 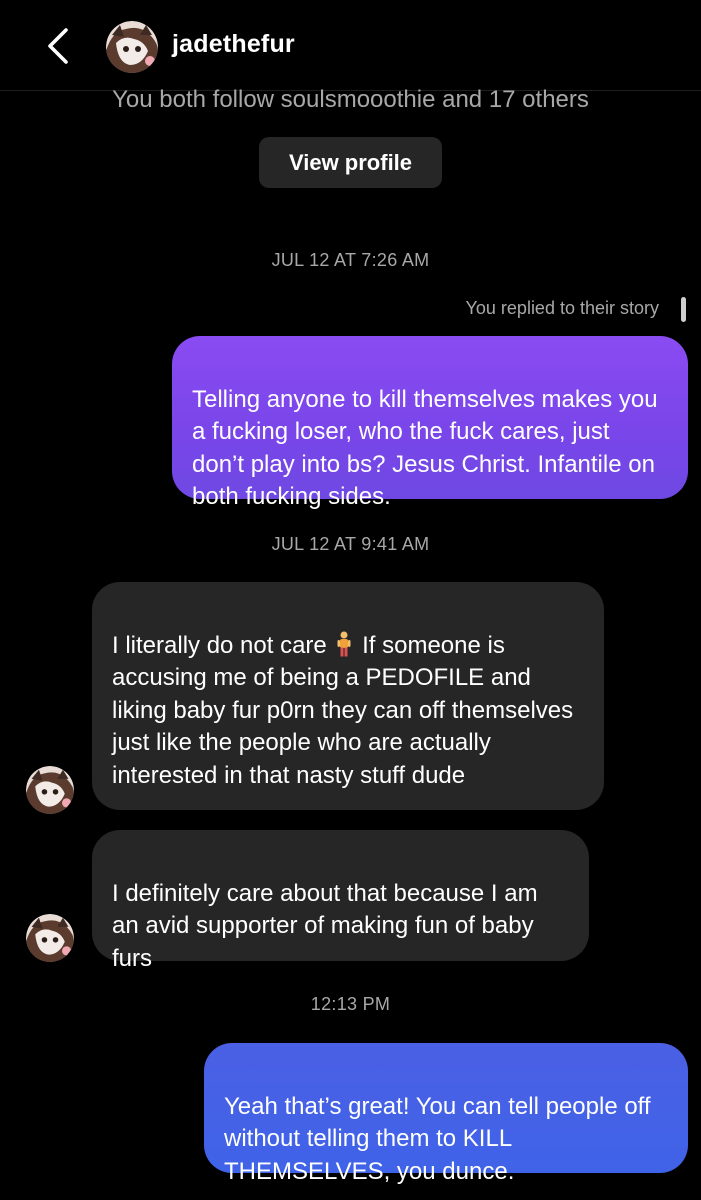 What do you see at coordinates (562, 308) in the screenshot?
I see `story-reply-note: You replied to their story` at bounding box center [562, 308].